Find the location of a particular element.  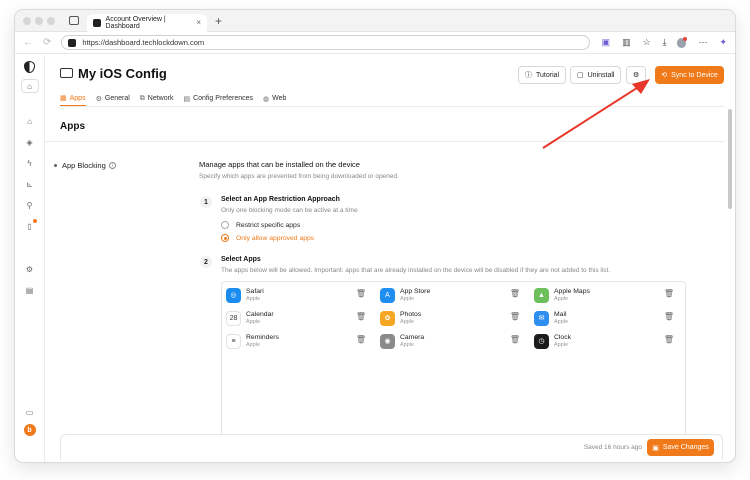

app-store-icon: A is located at coordinates (387, 295).